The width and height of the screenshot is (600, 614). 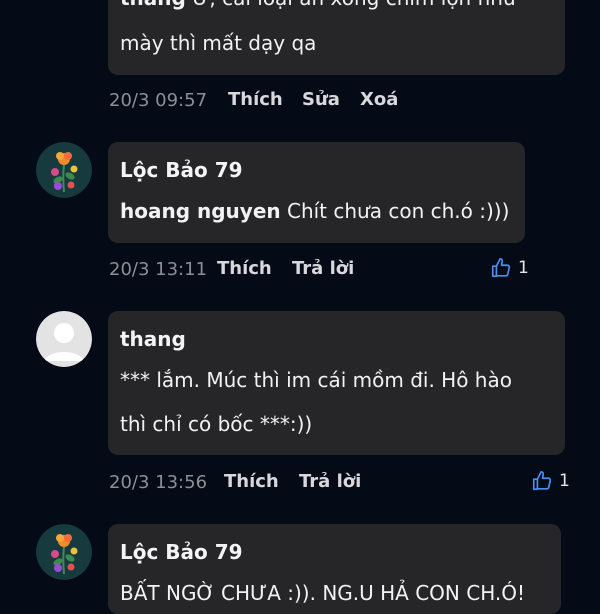 I want to click on comment-text-line: thì chỉ có bốc ***:)), so click(x=216, y=424).